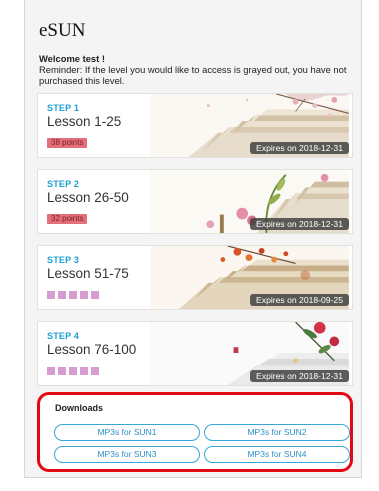  Describe the element at coordinates (277, 454) in the screenshot. I see `download-sun4-button: MP3s for SUN4` at that location.